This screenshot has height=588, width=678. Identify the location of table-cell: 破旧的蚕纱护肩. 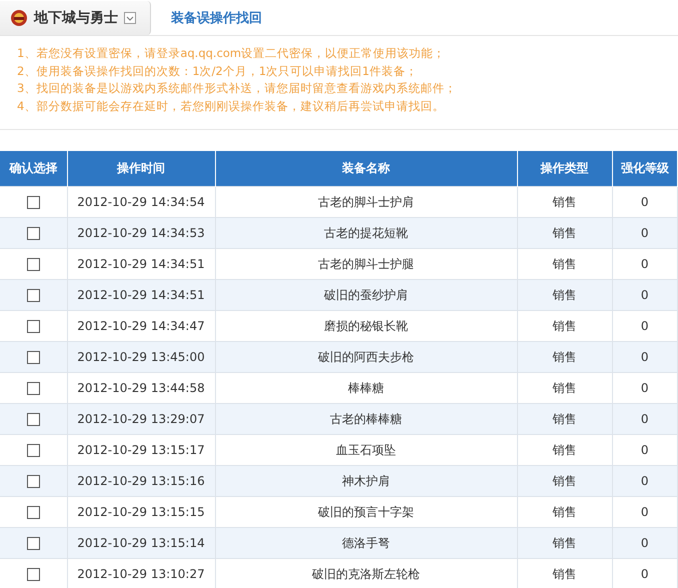
(366, 295).